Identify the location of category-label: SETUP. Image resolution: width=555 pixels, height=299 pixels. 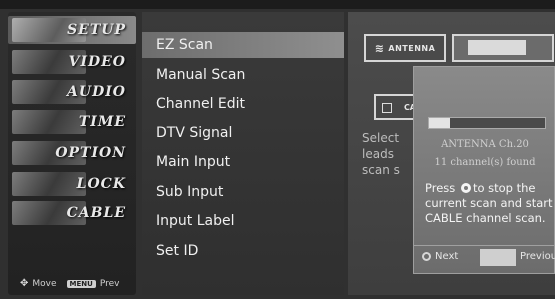
(96, 30).